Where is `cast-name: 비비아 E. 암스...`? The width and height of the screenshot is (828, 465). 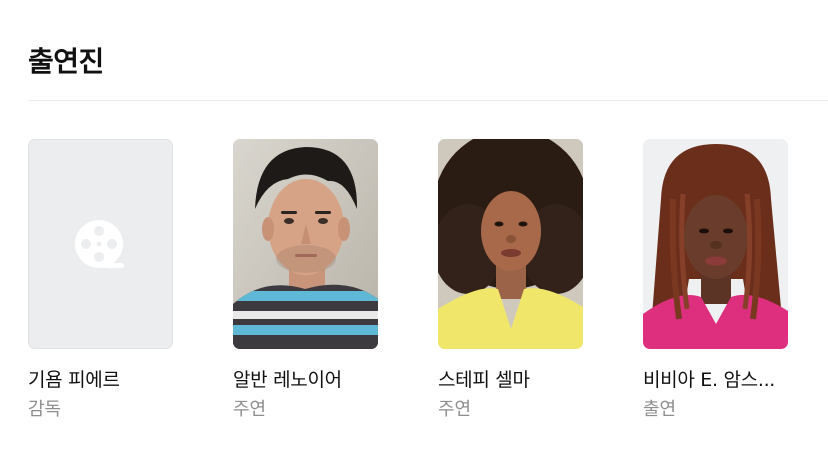
cast-name: 비비아 E. 암스... is located at coordinates (709, 380).